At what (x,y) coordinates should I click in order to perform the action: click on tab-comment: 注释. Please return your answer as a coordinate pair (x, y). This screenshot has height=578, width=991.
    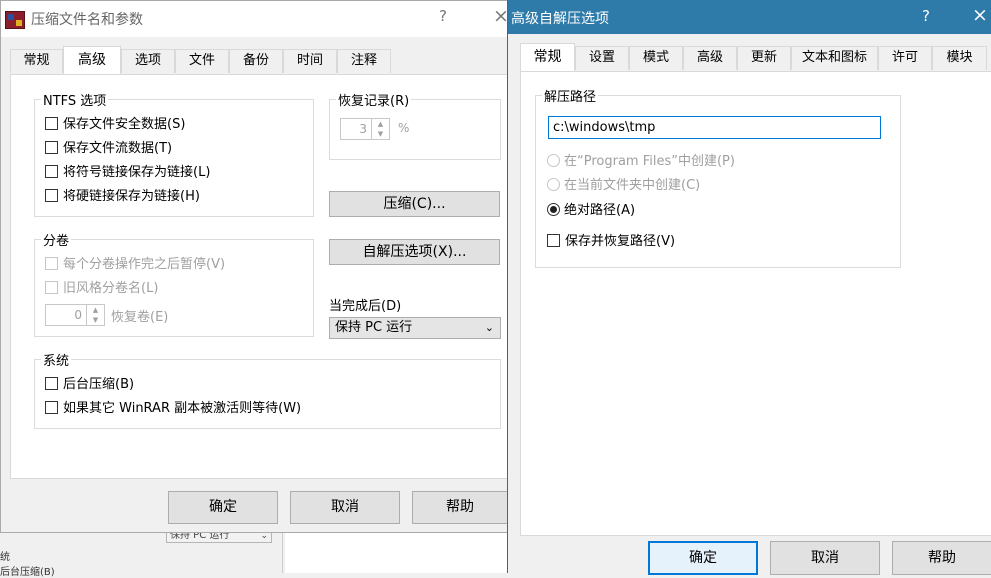
    Looking at the image, I should click on (364, 61).